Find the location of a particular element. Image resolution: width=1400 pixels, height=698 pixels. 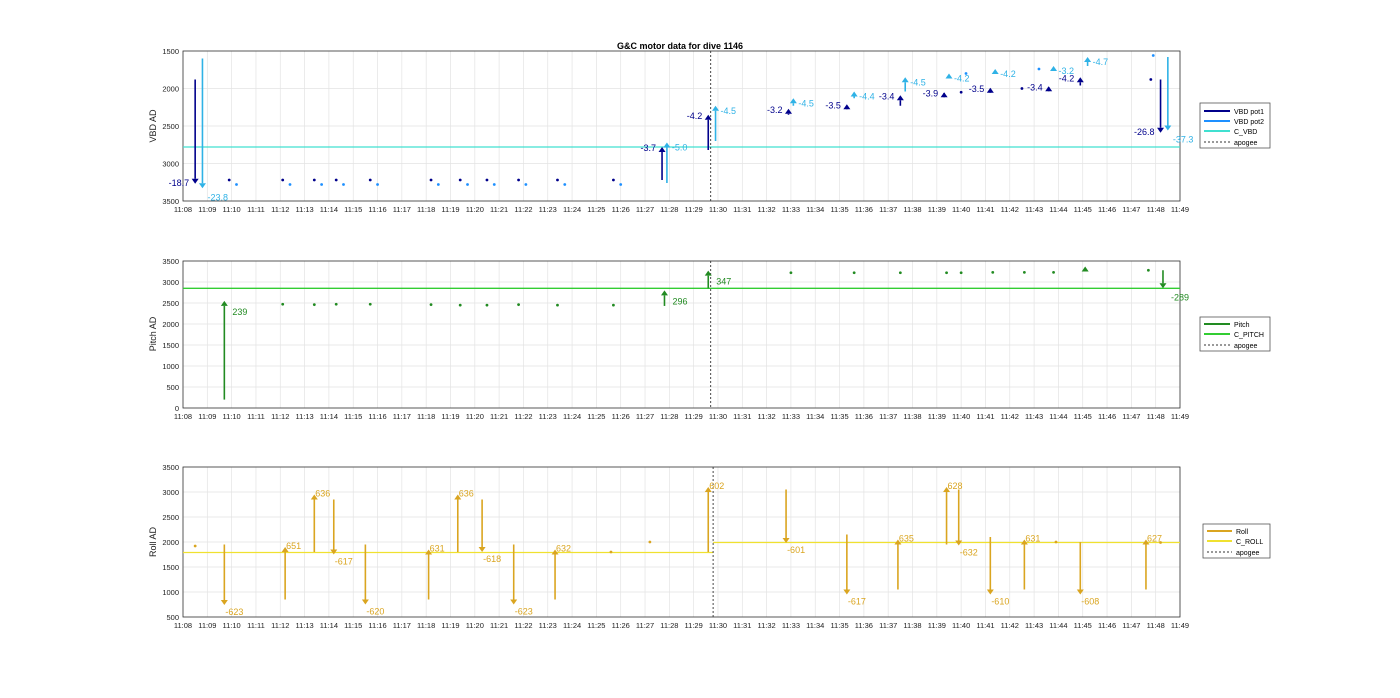

pitch-xtick-label: 11:39 is located at coordinates (937, 416).